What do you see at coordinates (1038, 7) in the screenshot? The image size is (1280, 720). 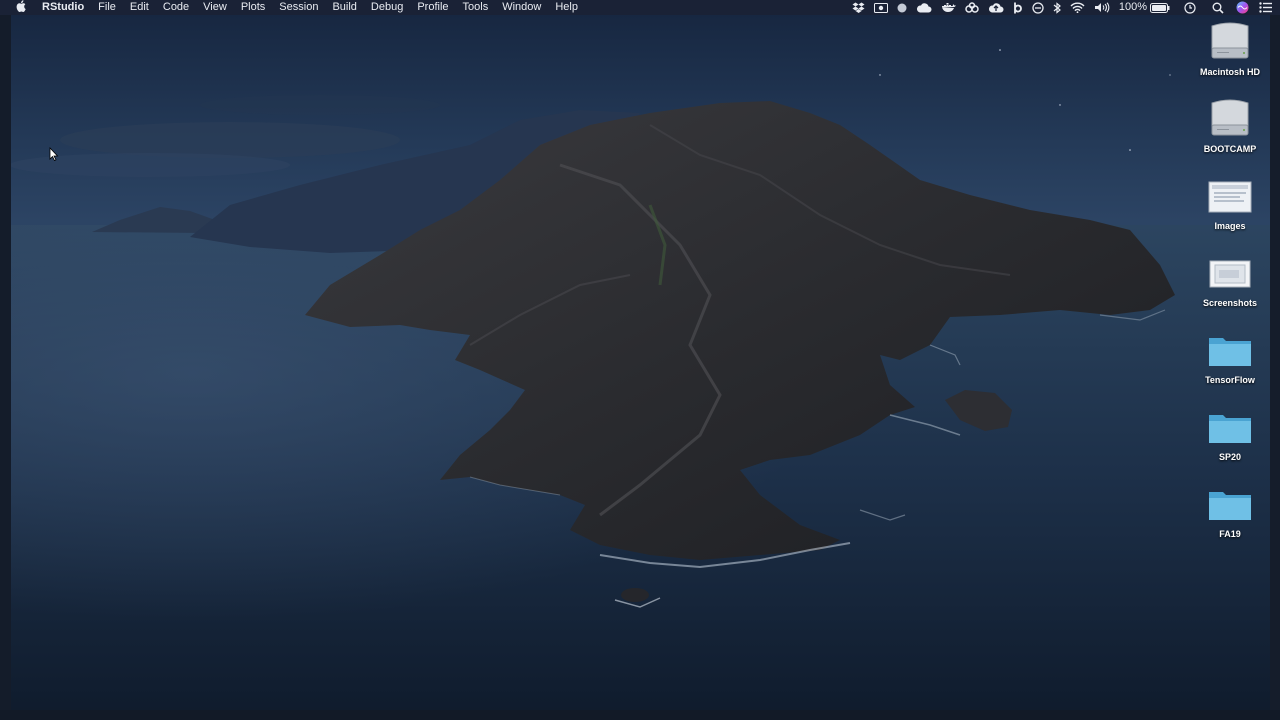 I see `circle-minus-icon` at bounding box center [1038, 7].